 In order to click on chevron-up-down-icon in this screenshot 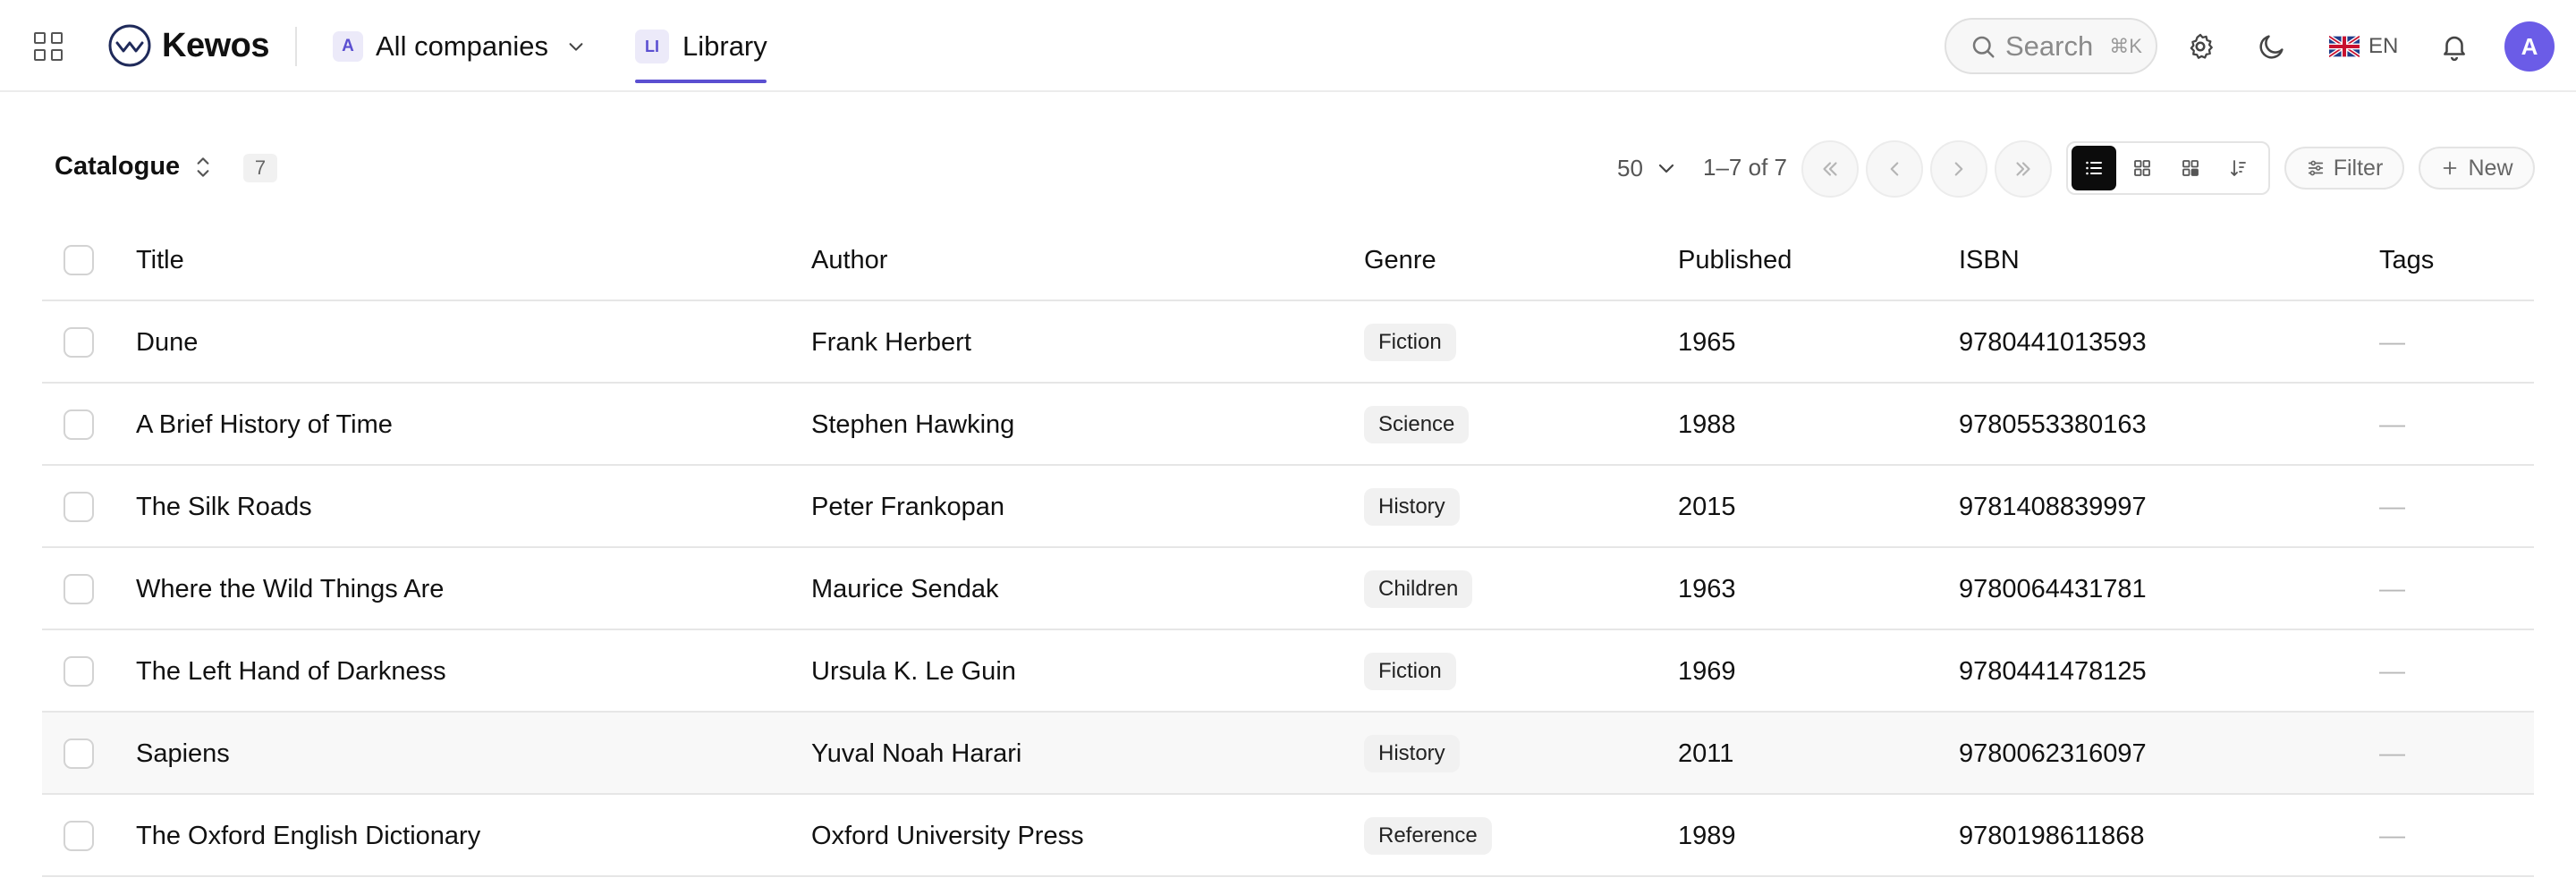, I will do `click(203, 167)`.